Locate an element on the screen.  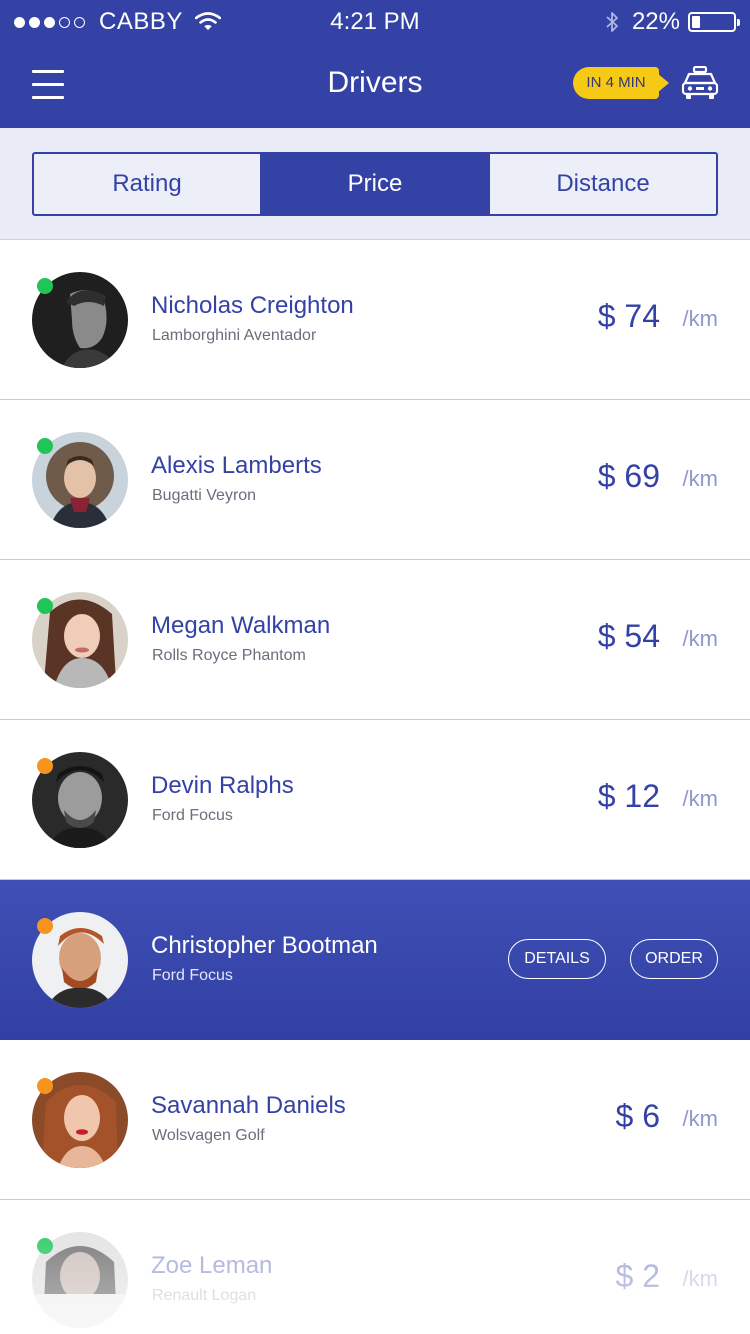
tab-price: Price is located at coordinates (376, 184).